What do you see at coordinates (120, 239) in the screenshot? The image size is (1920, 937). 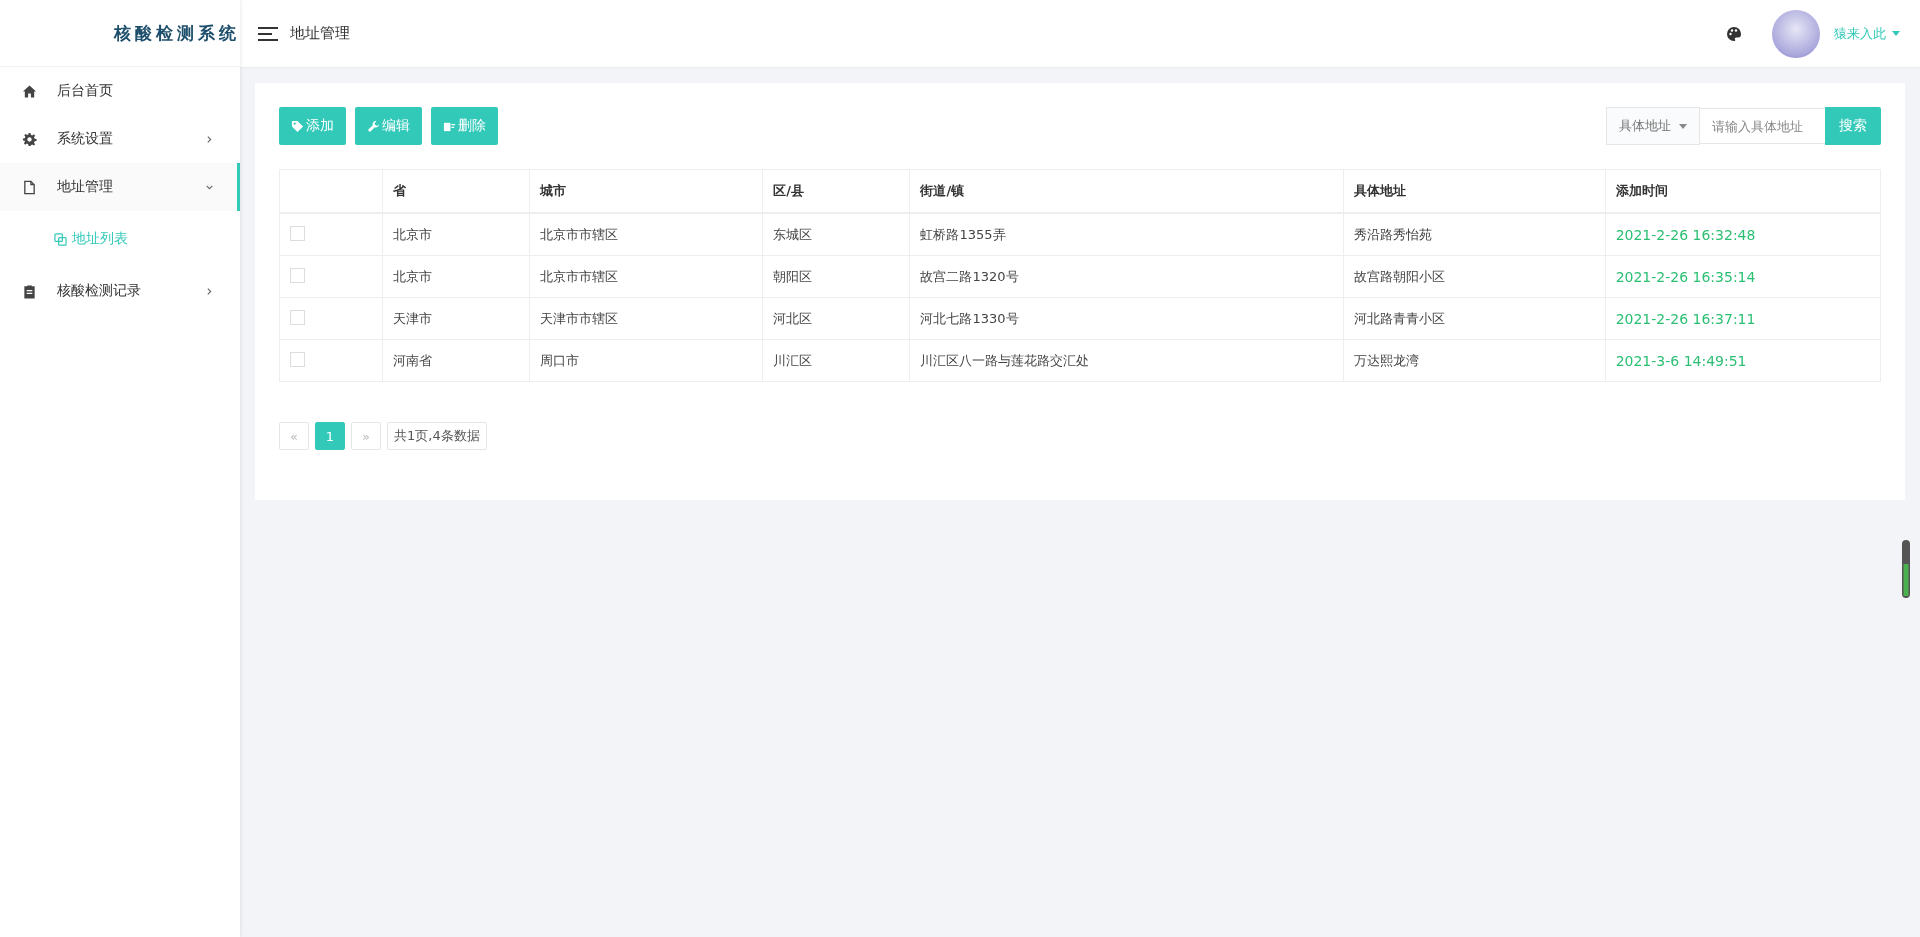 I see `sidebar-subitem: 地址列表` at bounding box center [120, 239].